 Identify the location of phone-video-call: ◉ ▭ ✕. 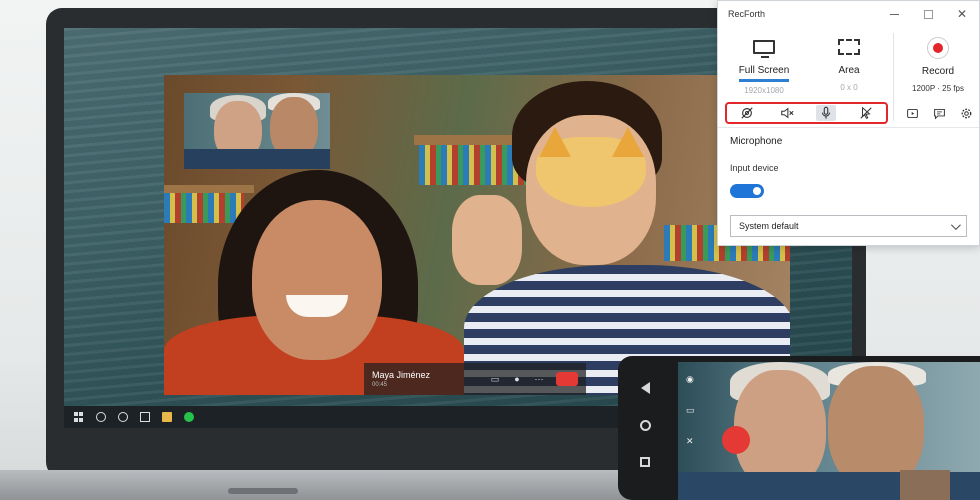
(829, 431).